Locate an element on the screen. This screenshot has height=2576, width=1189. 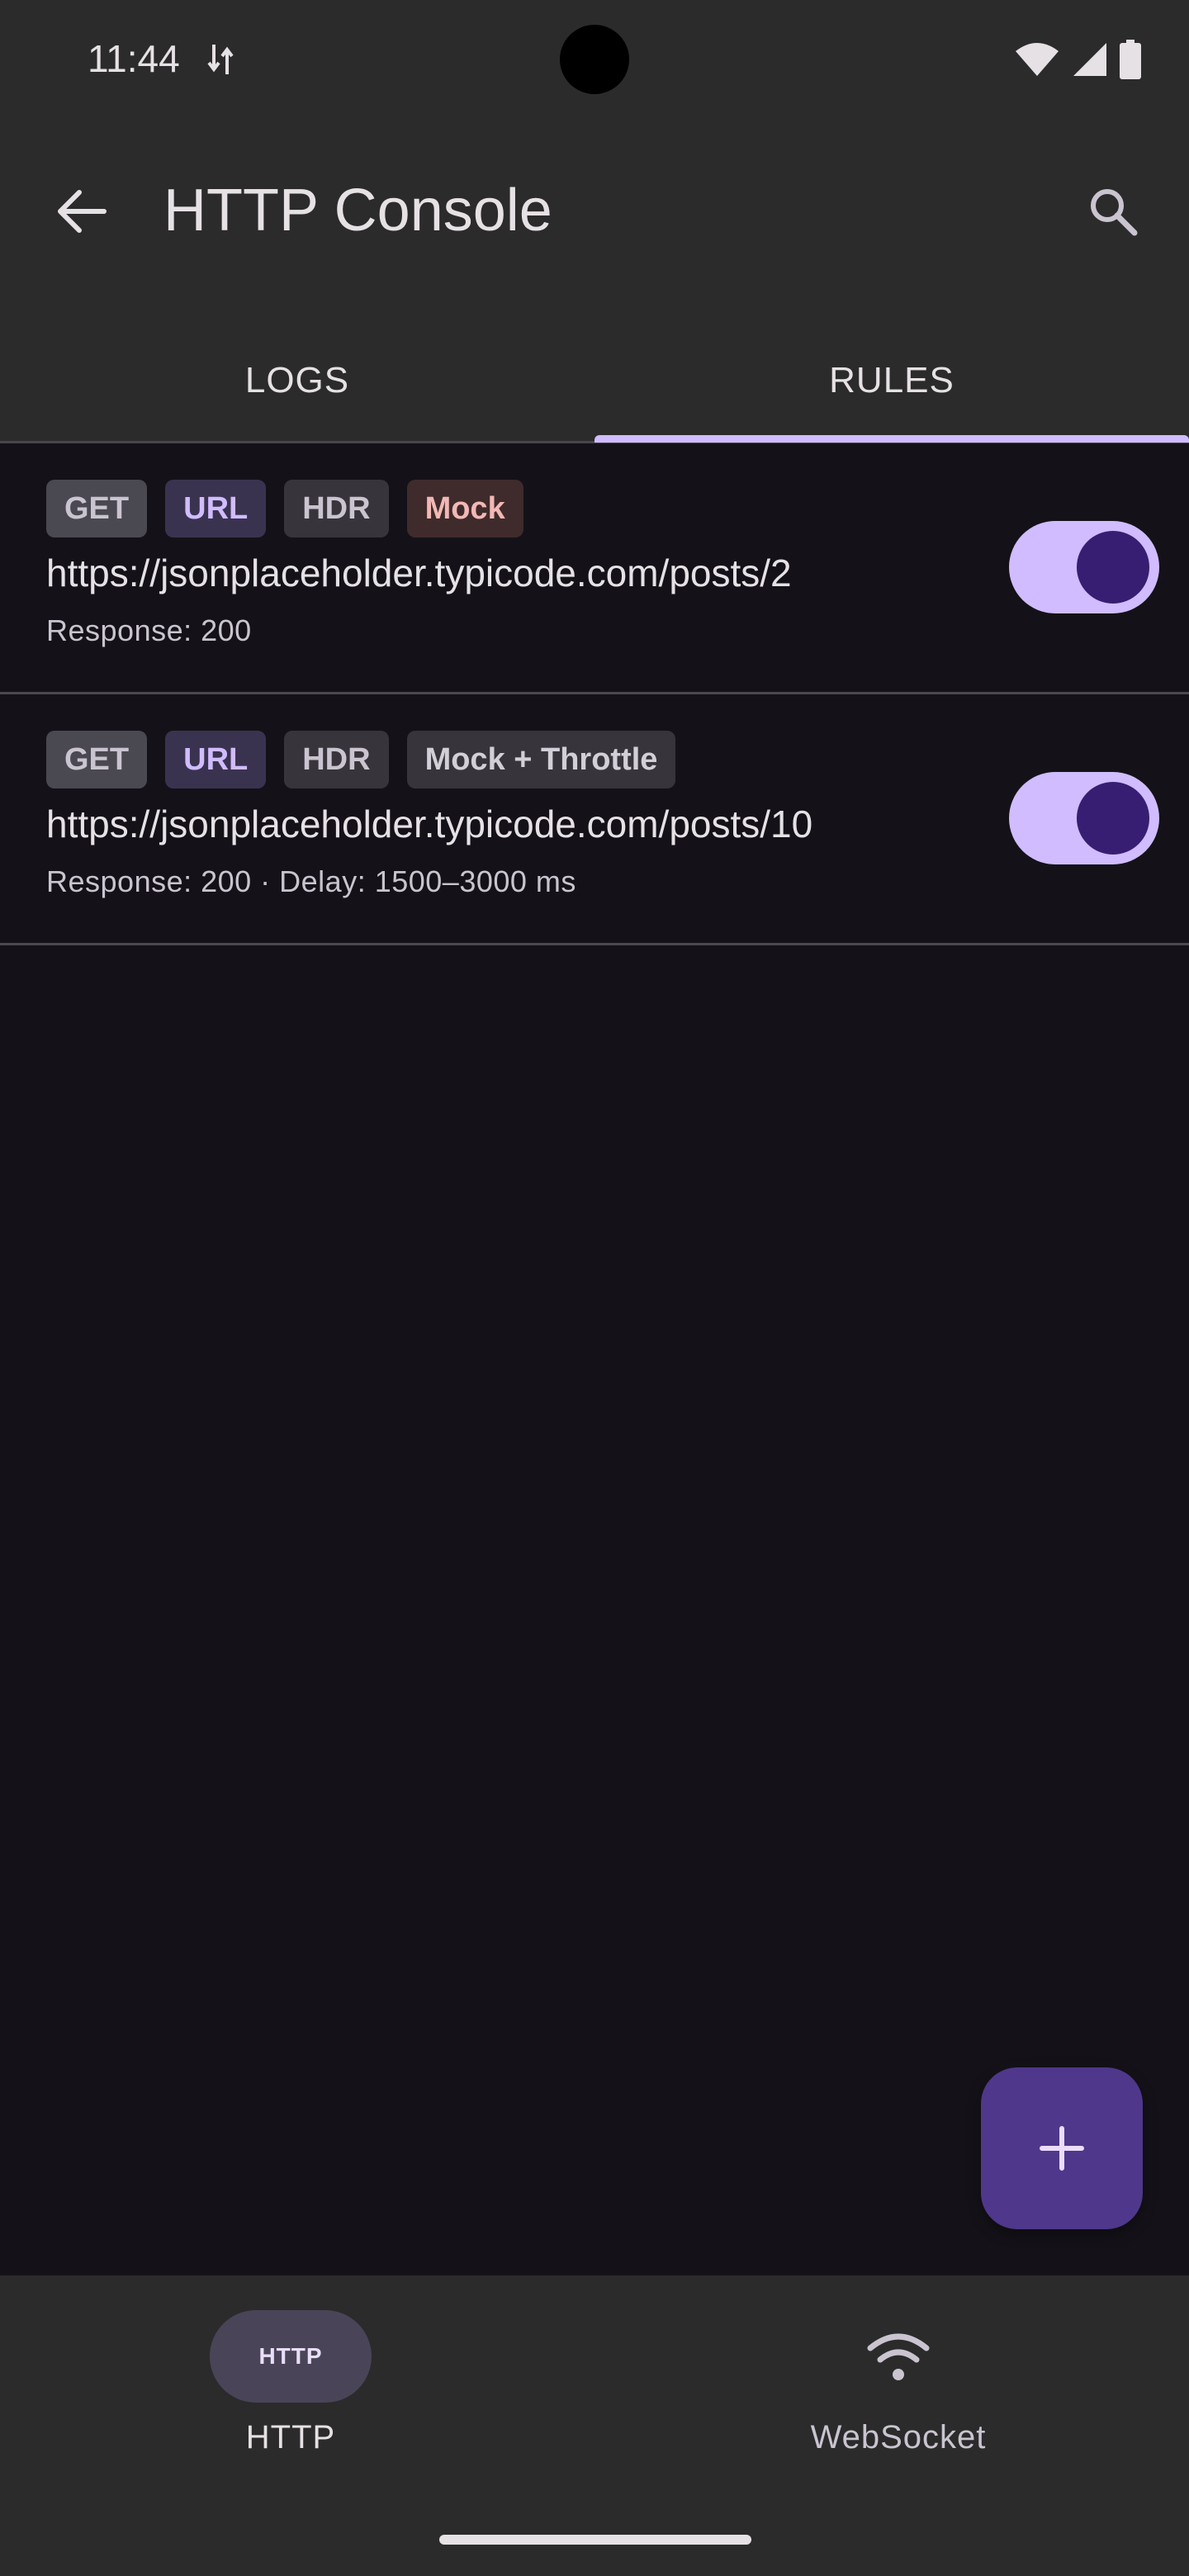
http-badge-icon: HTTP is located at coordinates (290, 2356).